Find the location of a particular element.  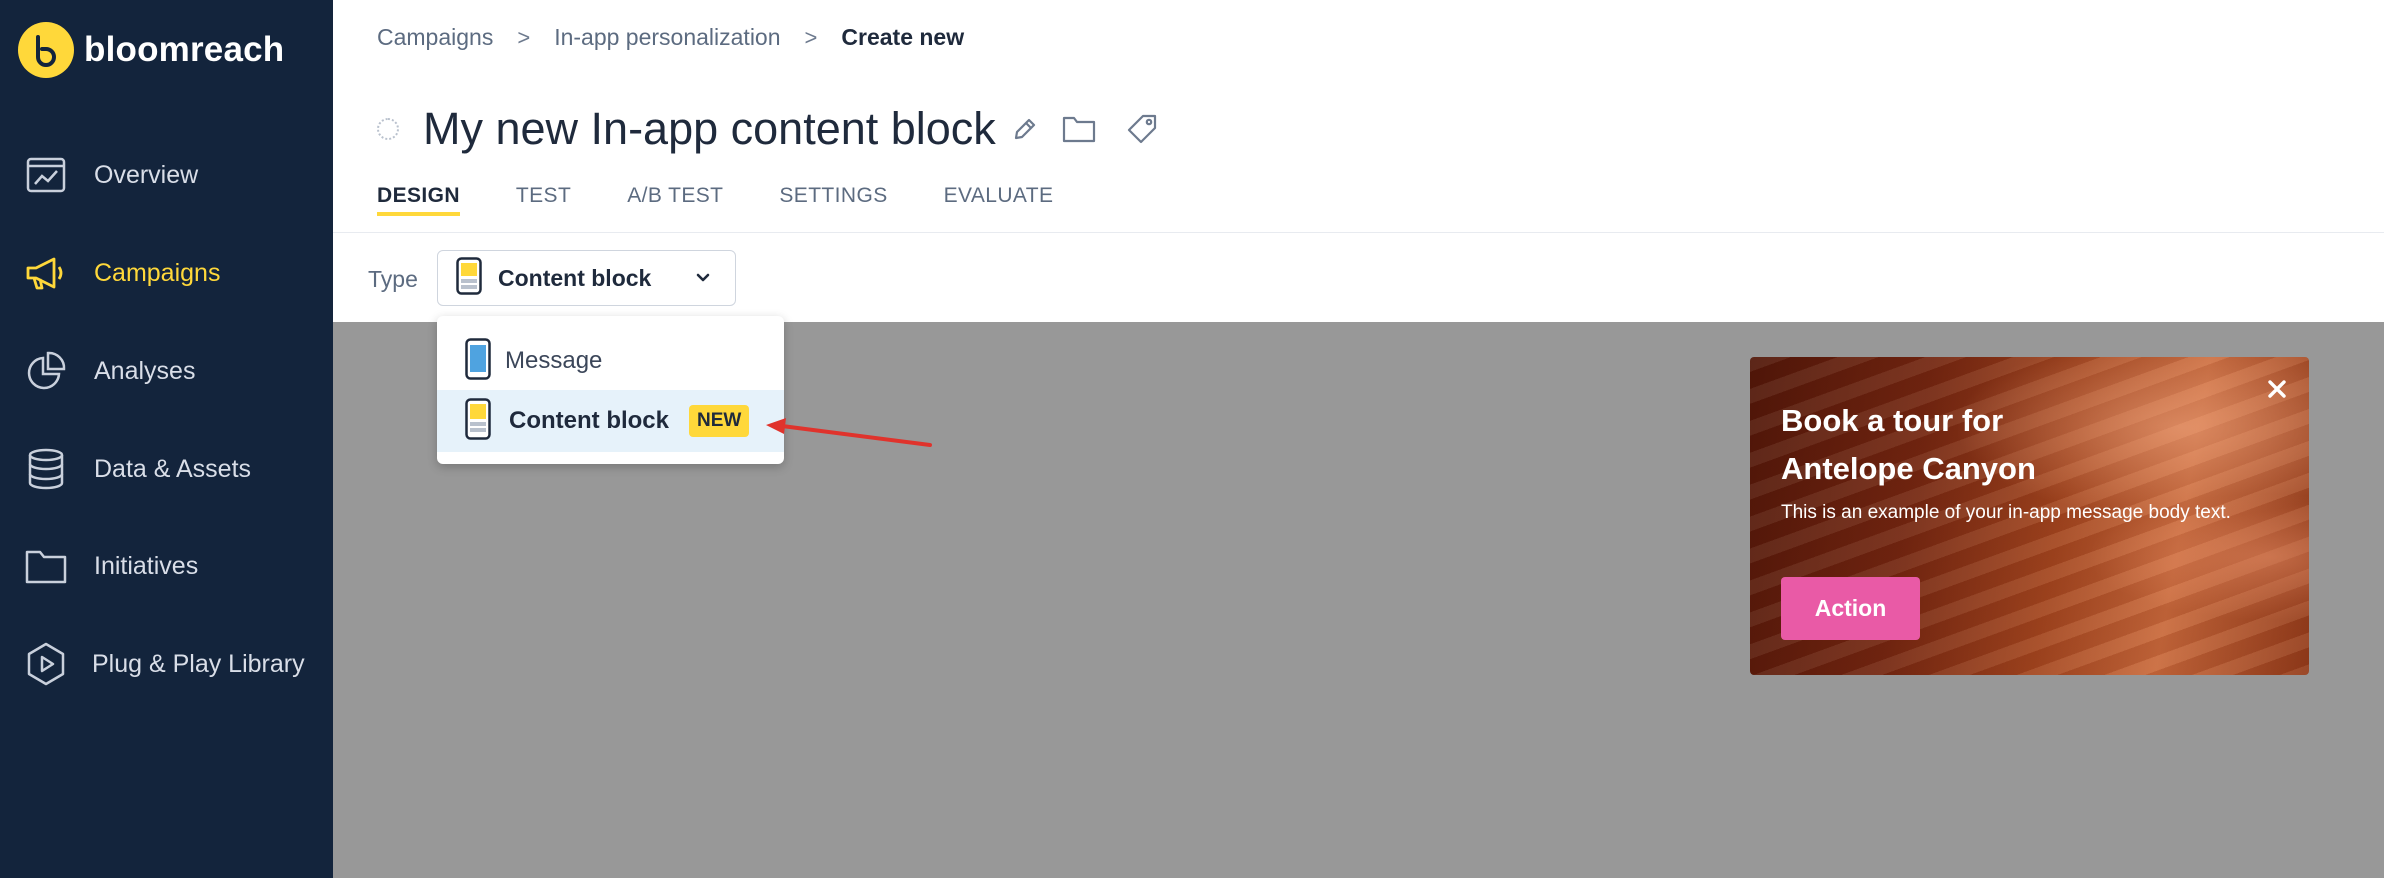

page-title: My new In-app content block is located at coordinates (709, 128).